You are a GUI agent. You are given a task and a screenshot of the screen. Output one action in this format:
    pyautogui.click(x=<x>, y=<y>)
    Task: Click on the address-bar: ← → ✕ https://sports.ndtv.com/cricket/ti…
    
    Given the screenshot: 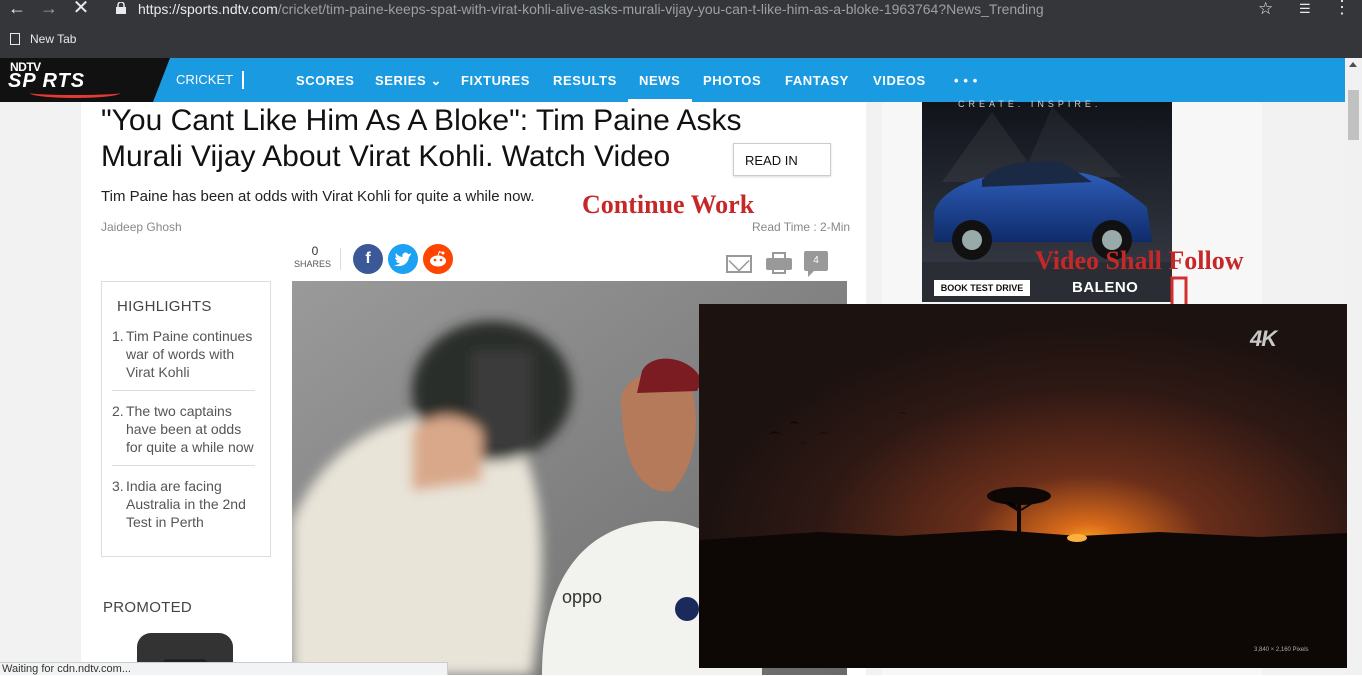 What is the action you would take?
    pyautogui.click(x=681, y=10)
    